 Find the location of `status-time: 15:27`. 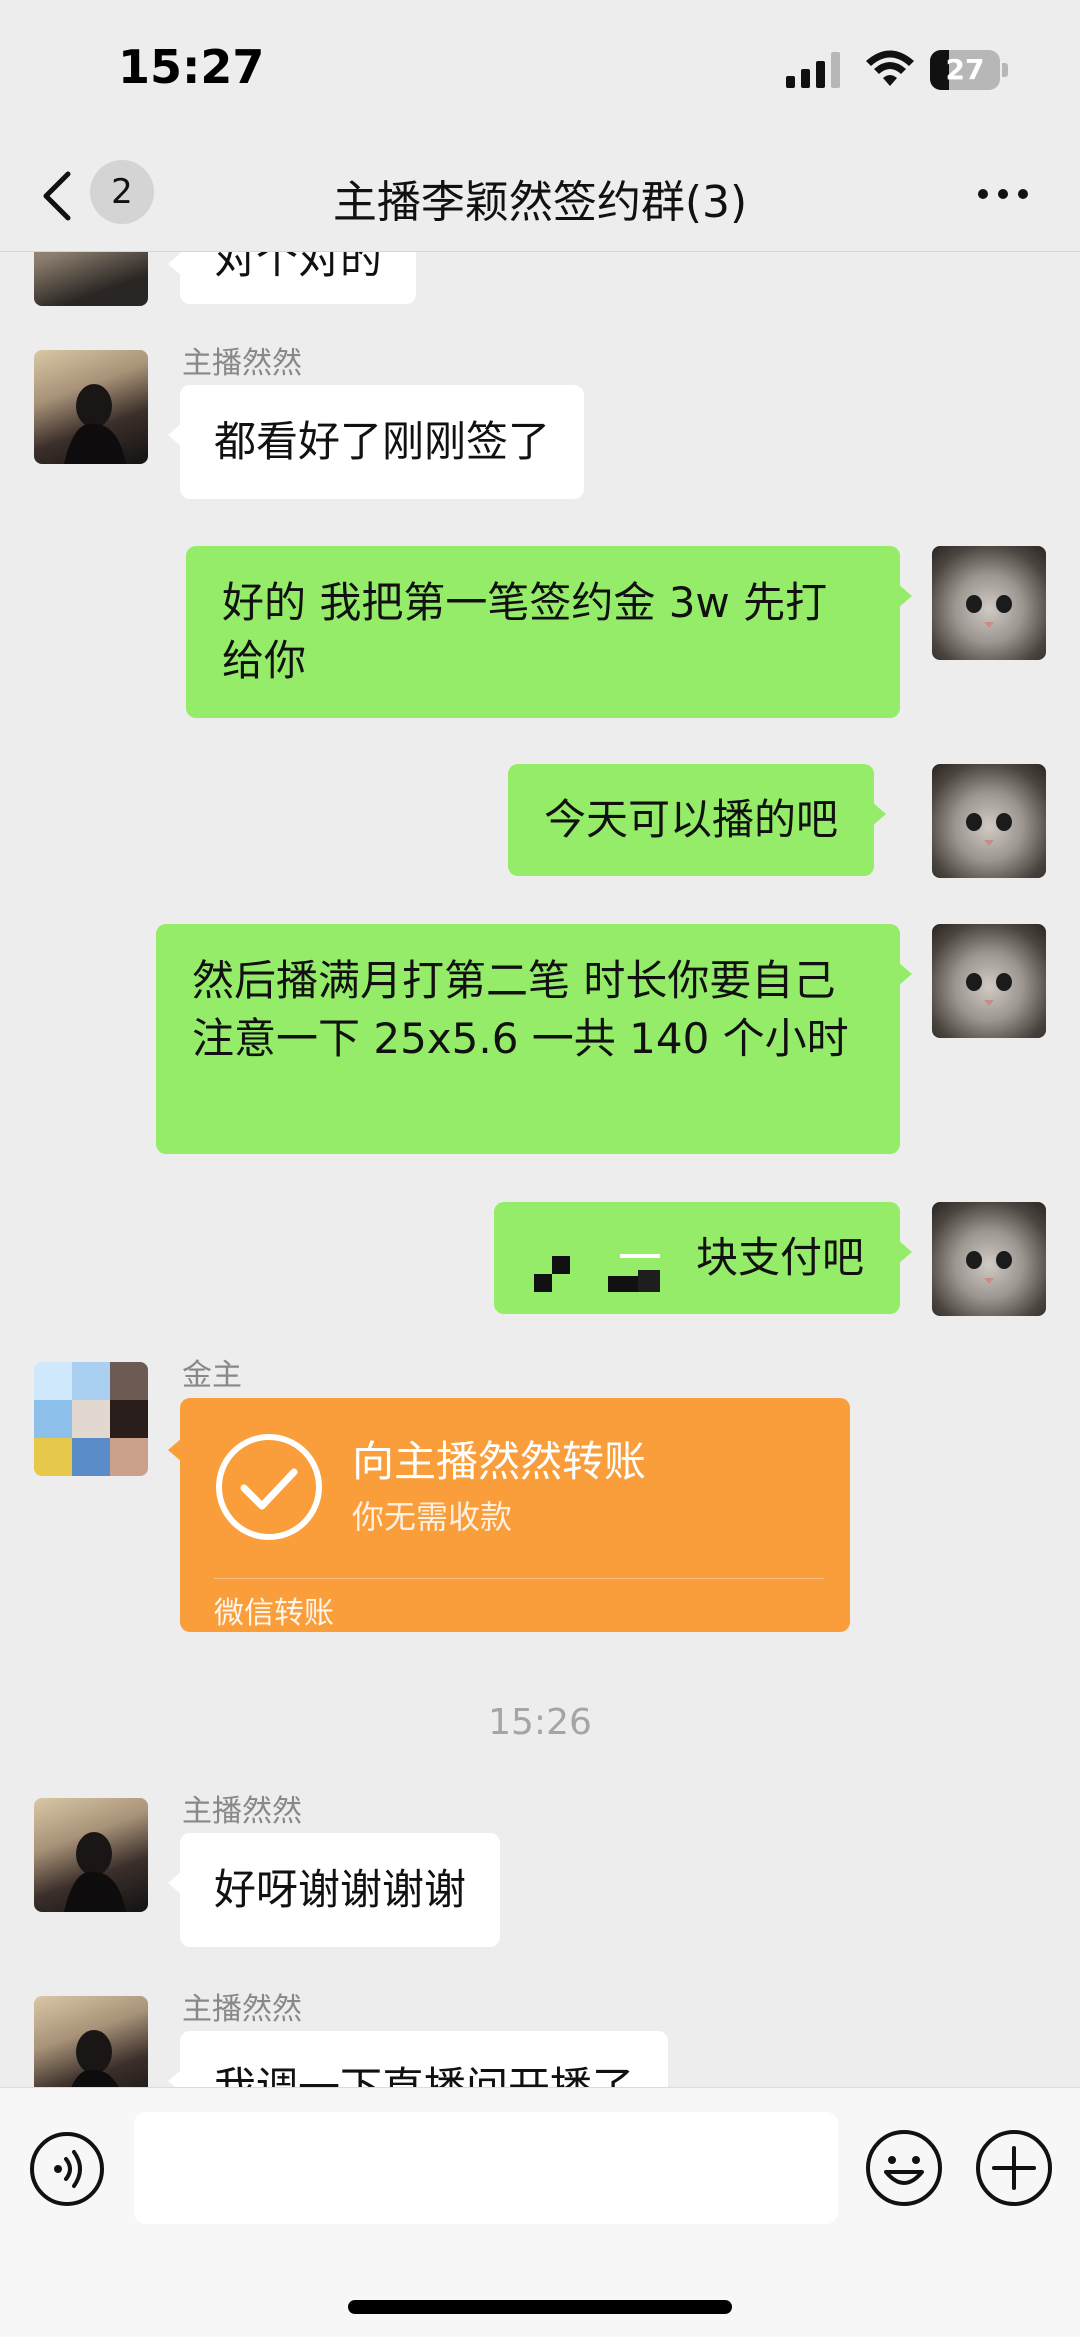

status-time: 15:27 is located at coordinates (191, 67).